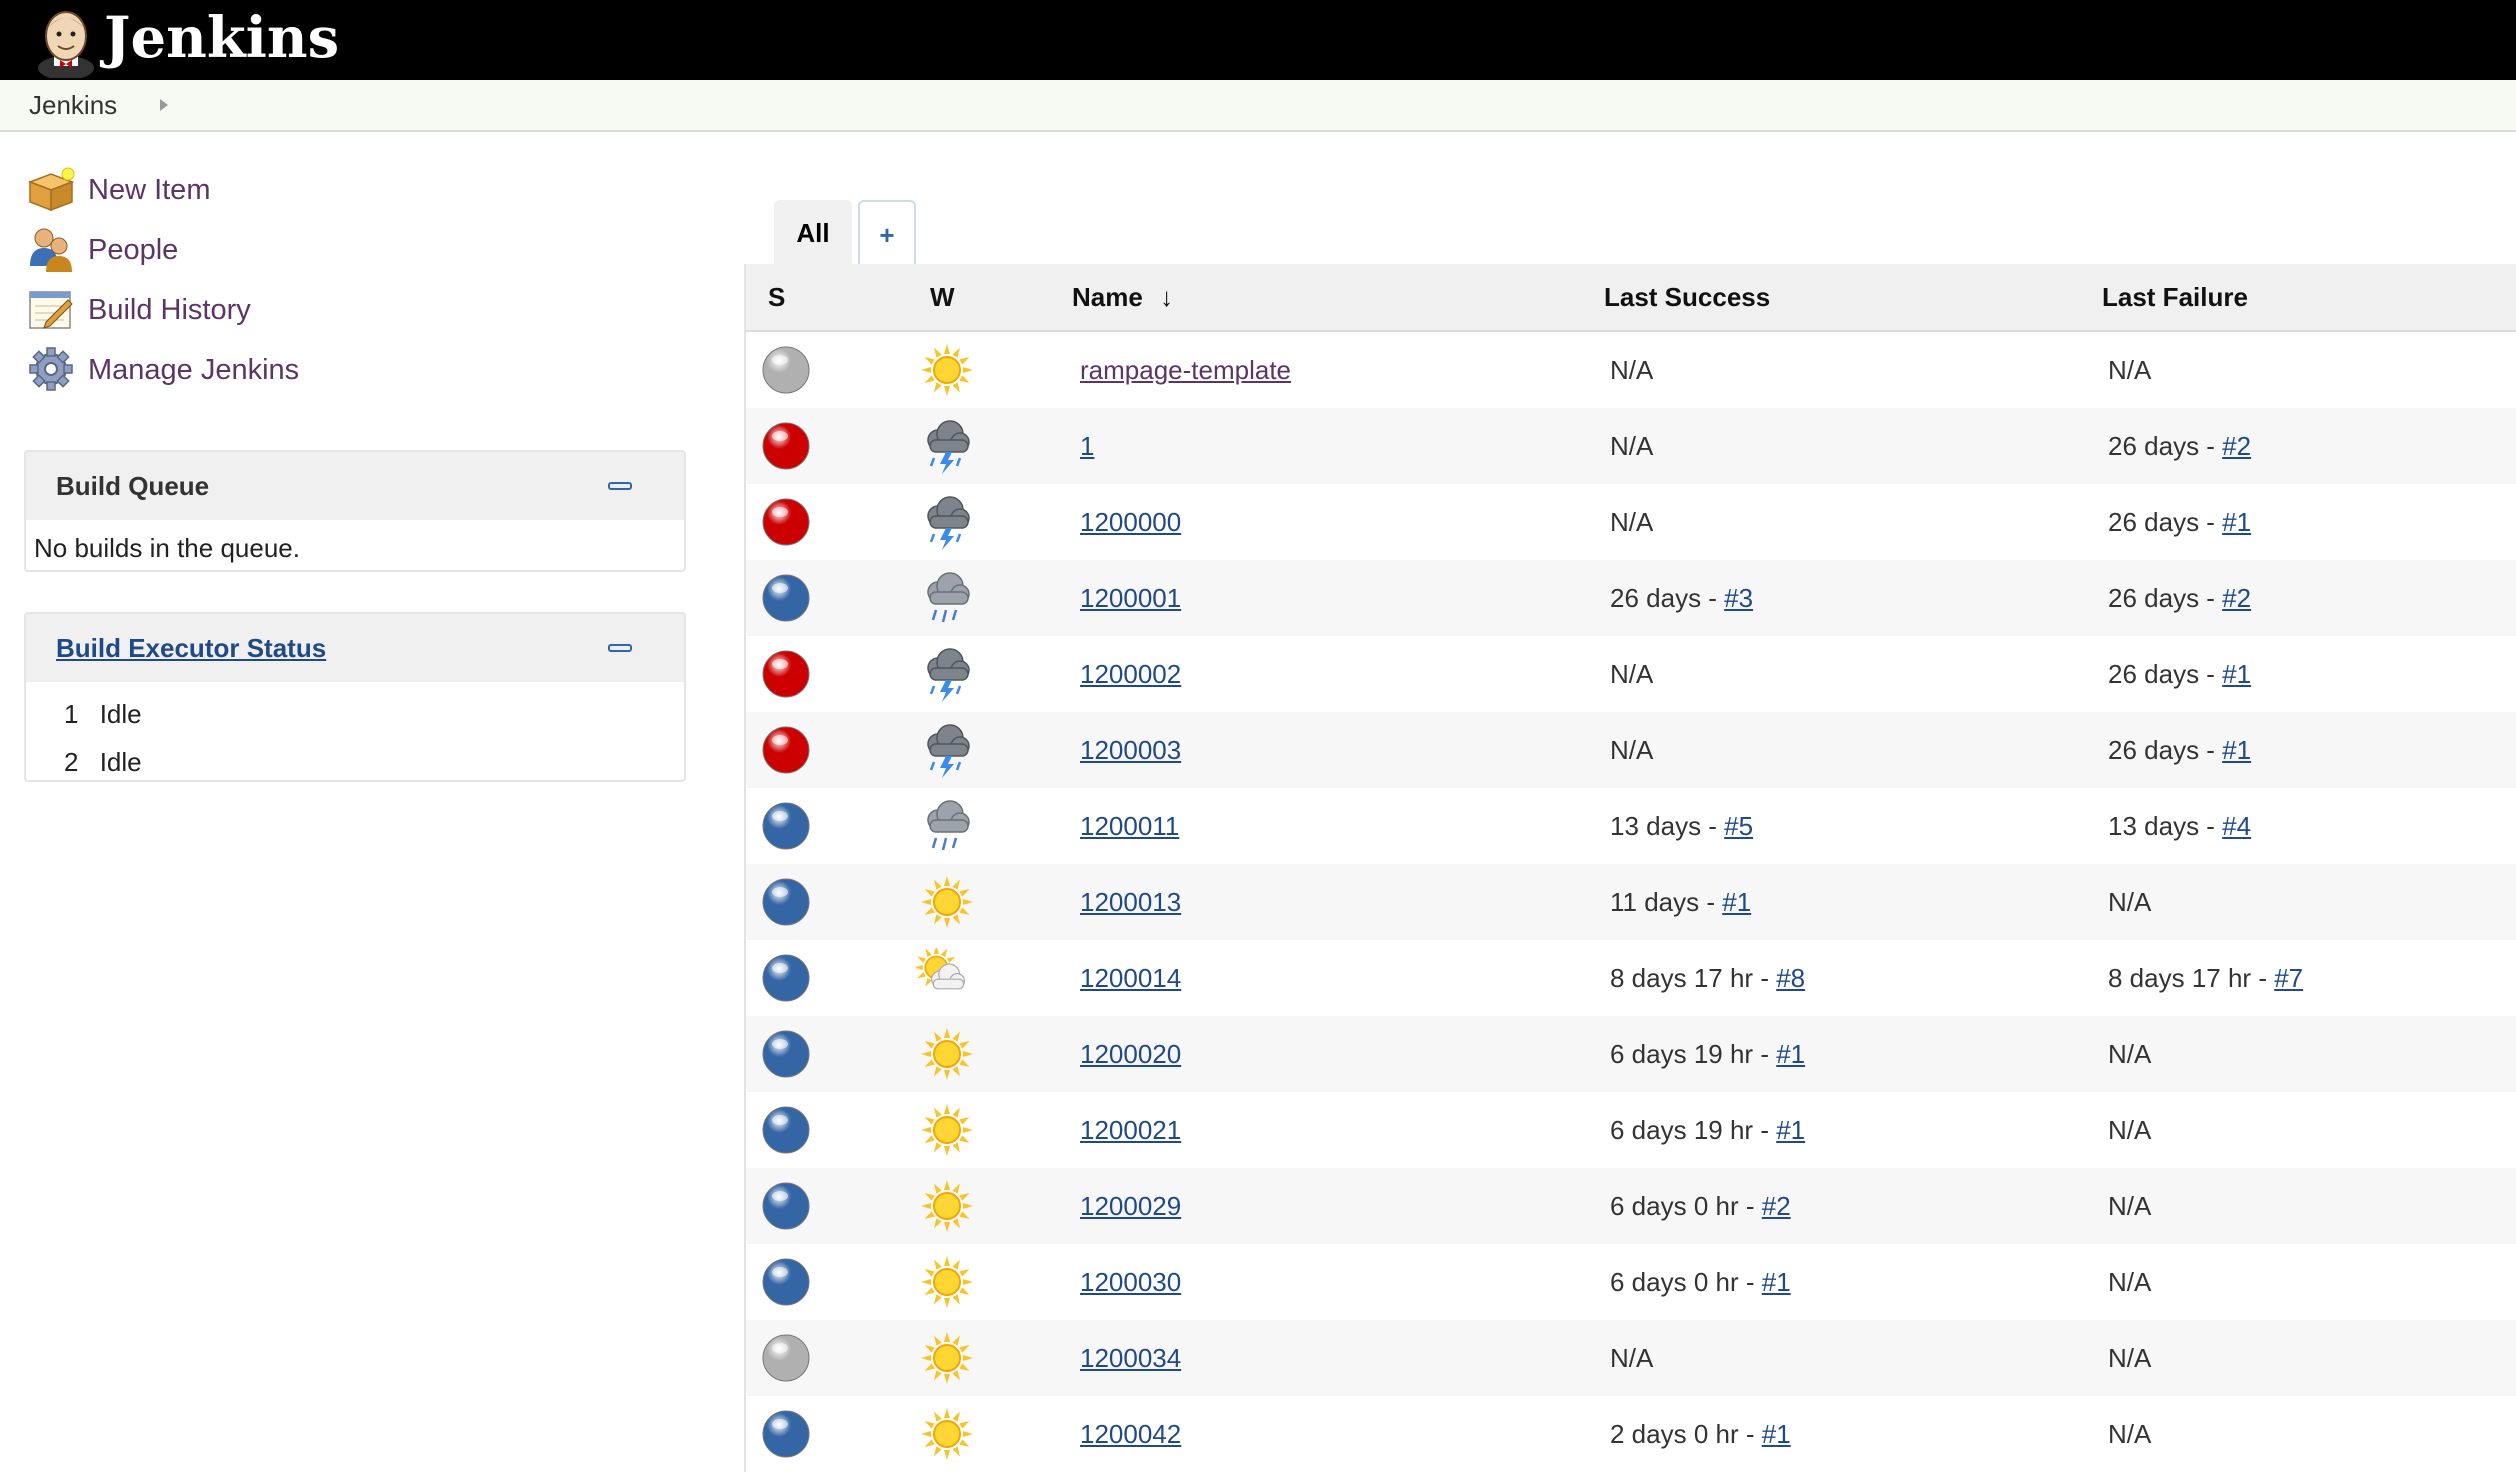 This screenshot has height=1472, width=2516. Describe the element at coordinates (942, 297) in the screenshot. I see `column-header-weather: W` at that location.